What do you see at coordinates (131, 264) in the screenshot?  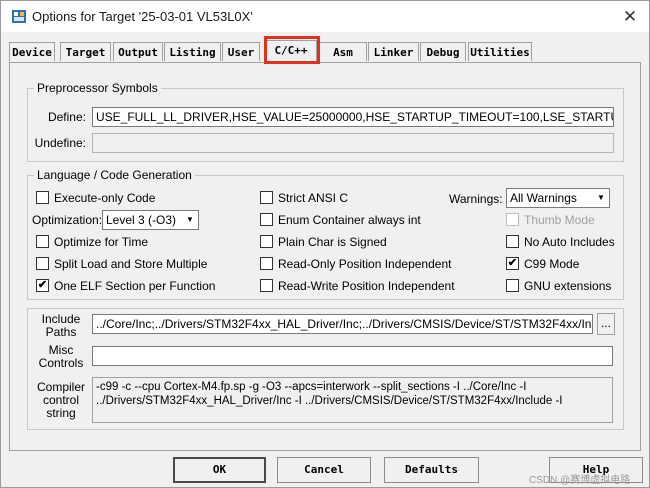 I see `split-load-label: Split Load and Store Multiple` at bounding box center [131, 264].